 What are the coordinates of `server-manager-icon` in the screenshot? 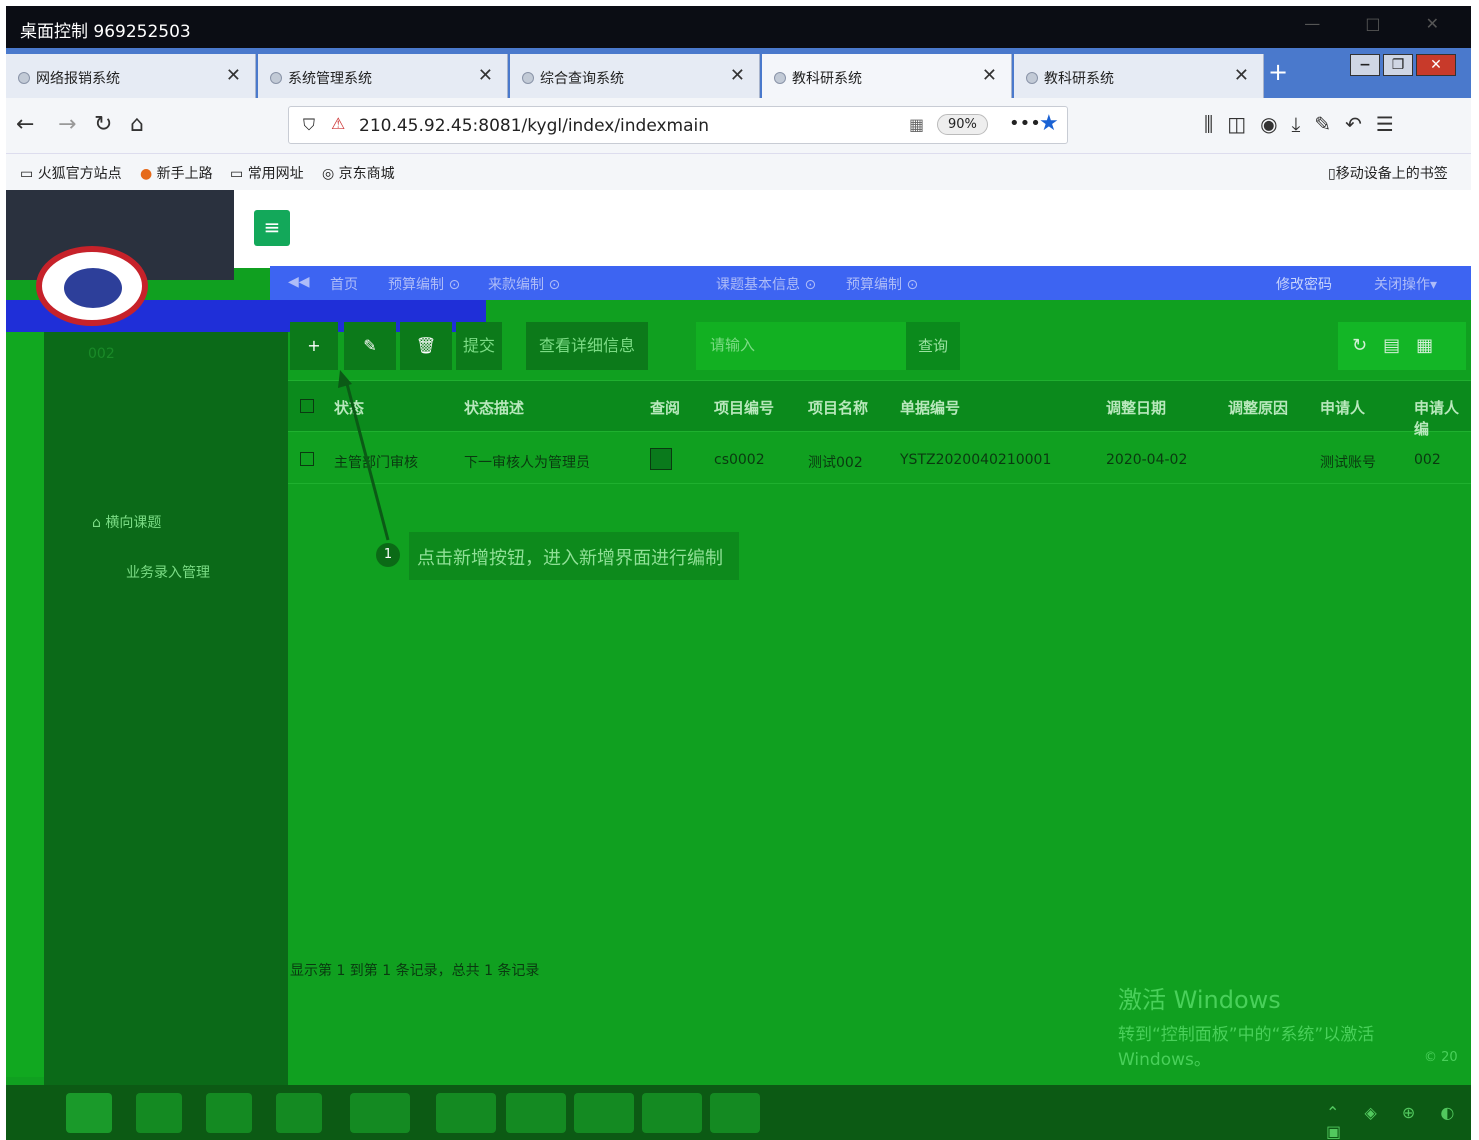 It's located at (159, 1113).